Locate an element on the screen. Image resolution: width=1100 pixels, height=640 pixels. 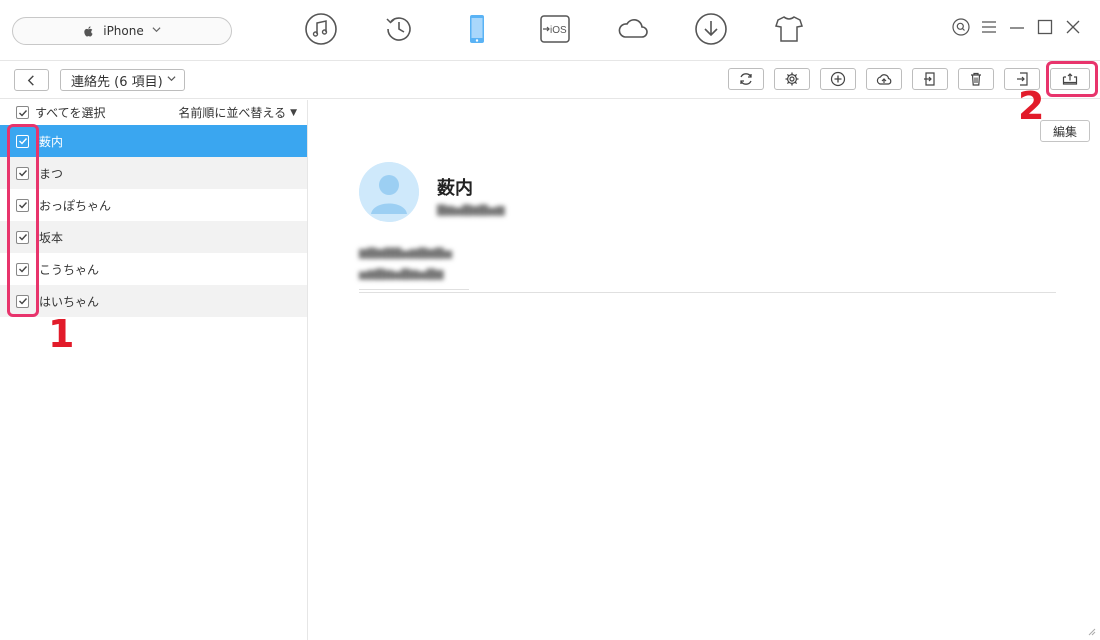
contact-row: おっぽちゃん is located at coordinates (153, 205).